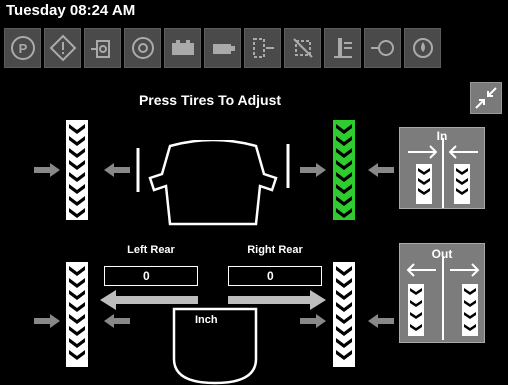 This screenshot has width=508, height=385. Describe the element at coordinates (77, 314) in the screenshot. I see `rear-left-tire` at that location.